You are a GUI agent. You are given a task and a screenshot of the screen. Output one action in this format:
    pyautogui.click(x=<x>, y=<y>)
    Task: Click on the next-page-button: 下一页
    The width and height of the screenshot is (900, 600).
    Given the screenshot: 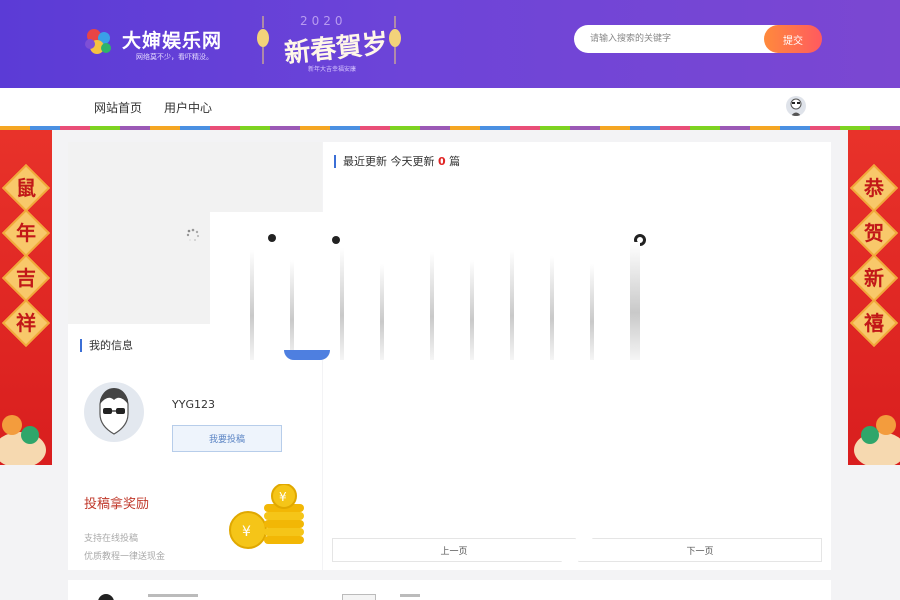 What is the action you would take?
    pyautogui.click(x=700, y=550)
    